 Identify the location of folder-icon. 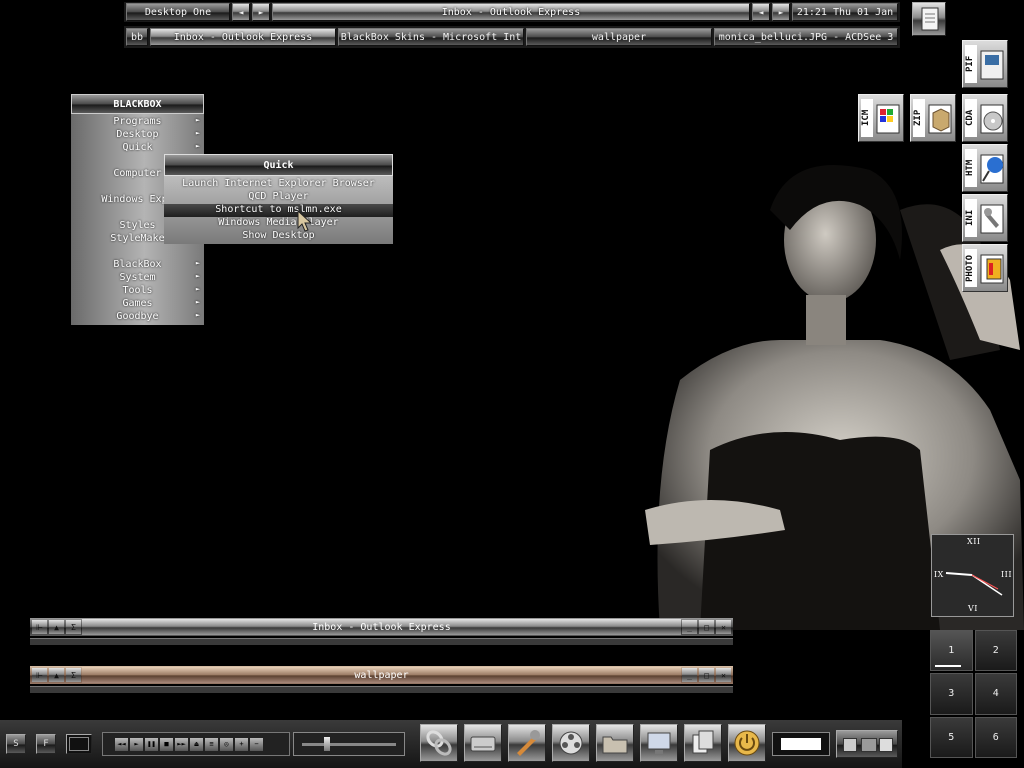
(615, 743).